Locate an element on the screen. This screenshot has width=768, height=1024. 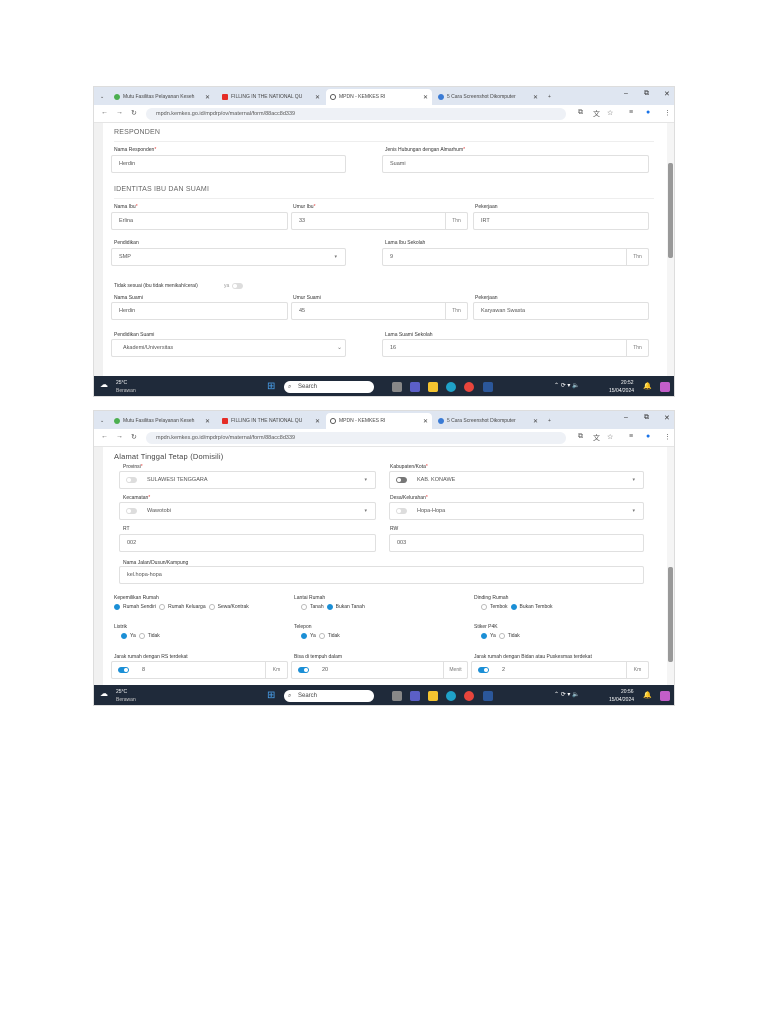
extensions-icon: ≡ is located at coordinates (631, 436).